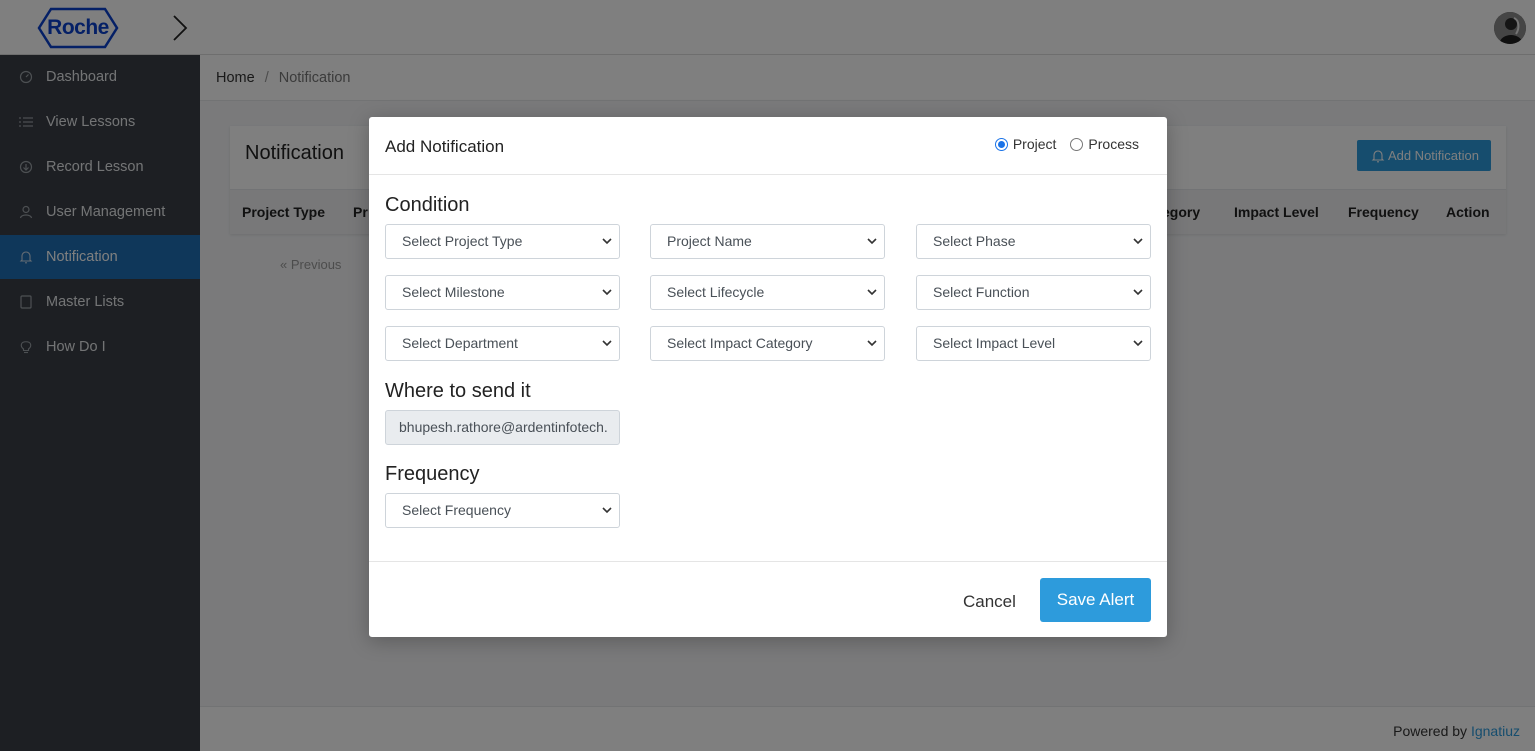  What do you see at coordinates (989, 602) in the screenshot?
I see `cancel-button: Cancel` at bounding box center [989, 602].